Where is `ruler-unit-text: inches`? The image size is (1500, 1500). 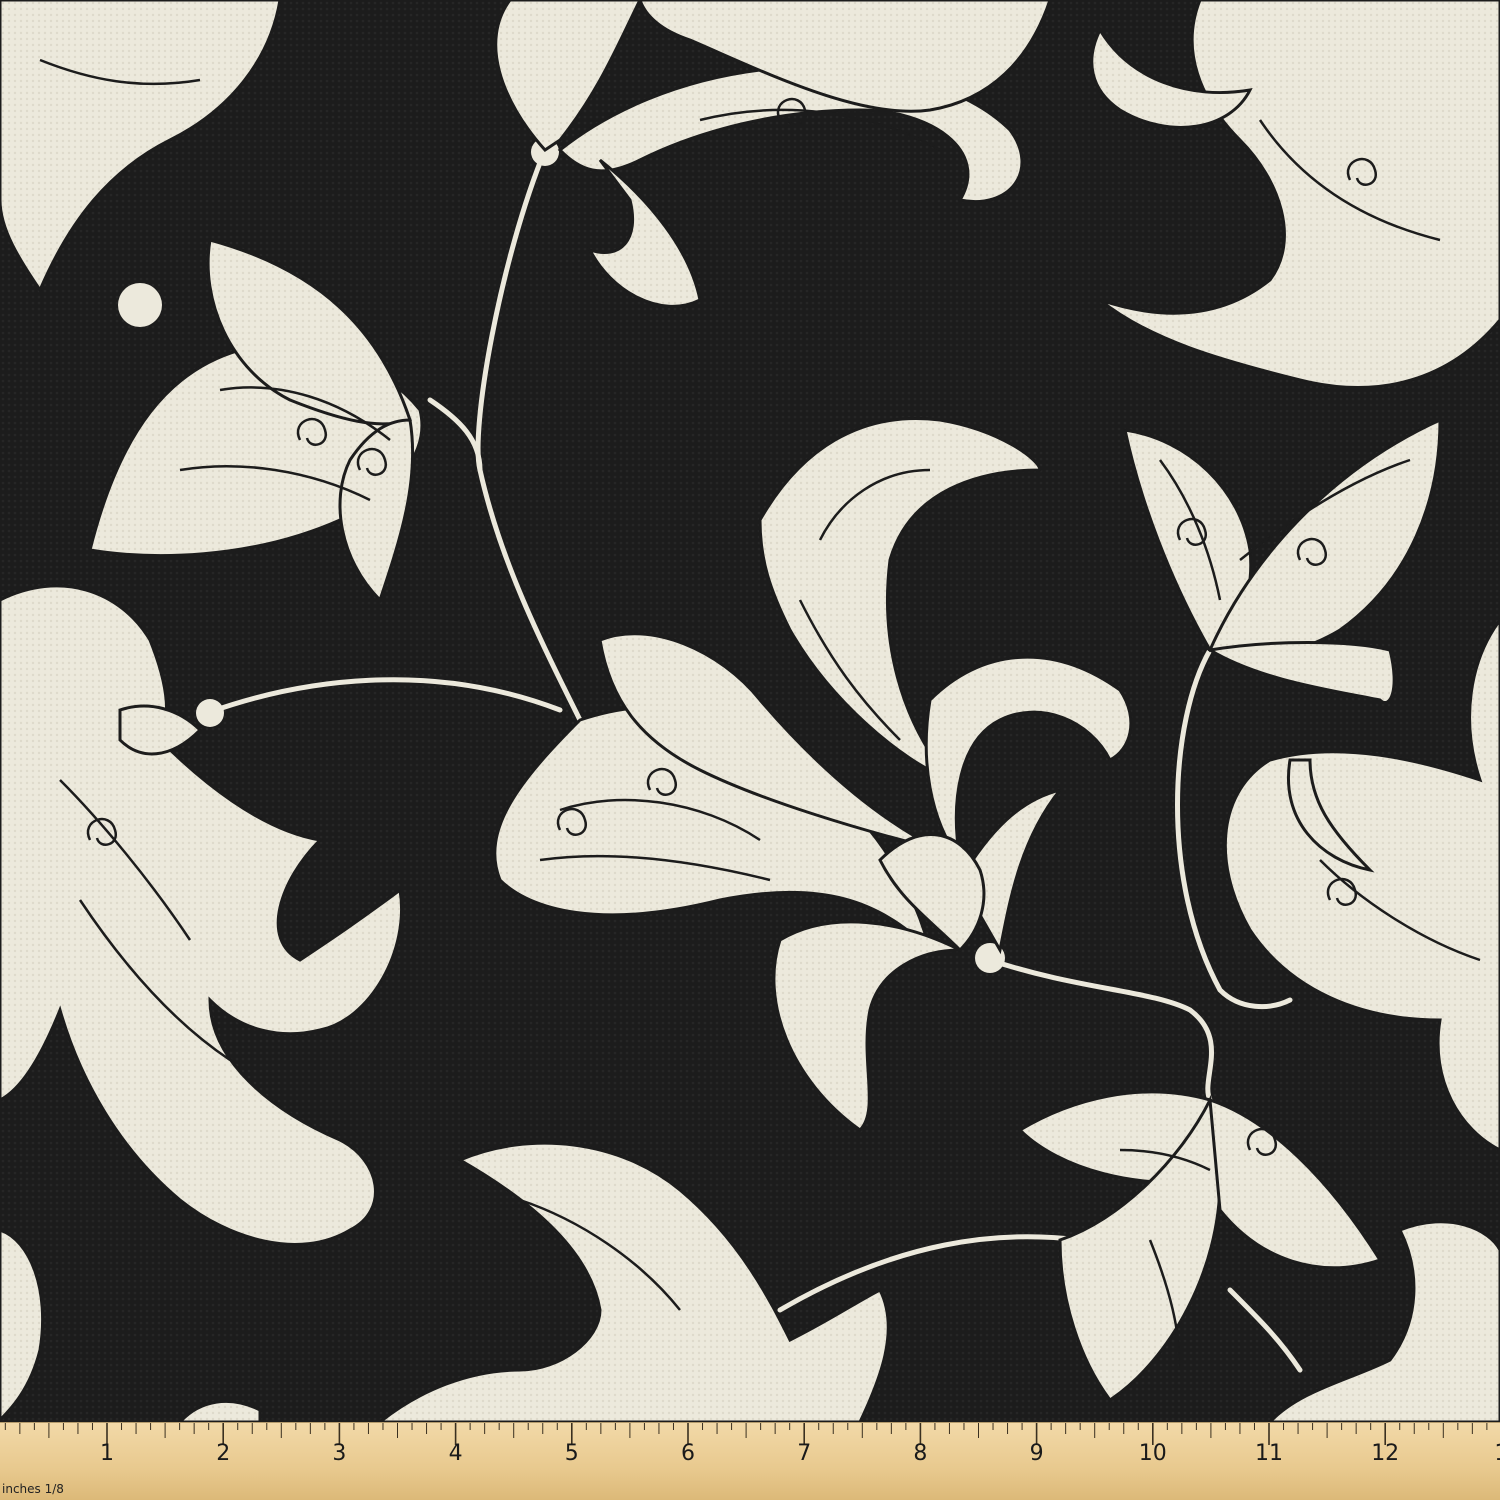 ruler-unit-text: inches is located at coordinates (21, 1489).